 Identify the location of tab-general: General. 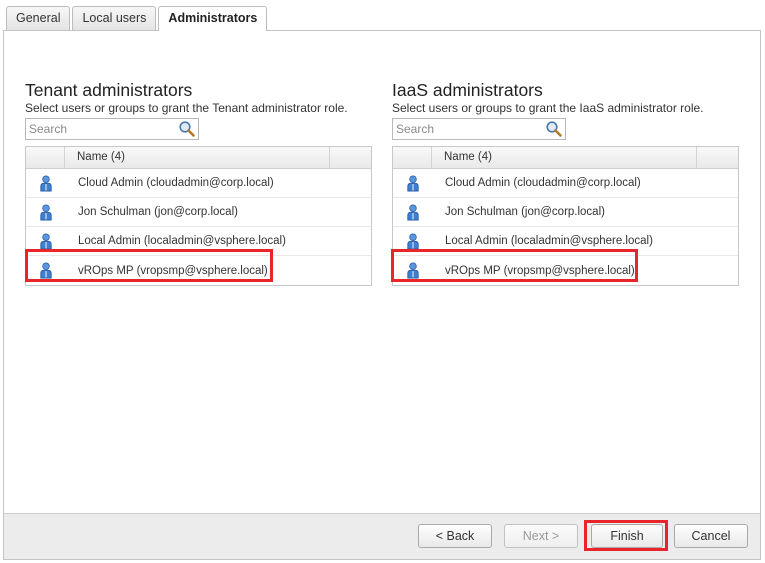
(38, 18).